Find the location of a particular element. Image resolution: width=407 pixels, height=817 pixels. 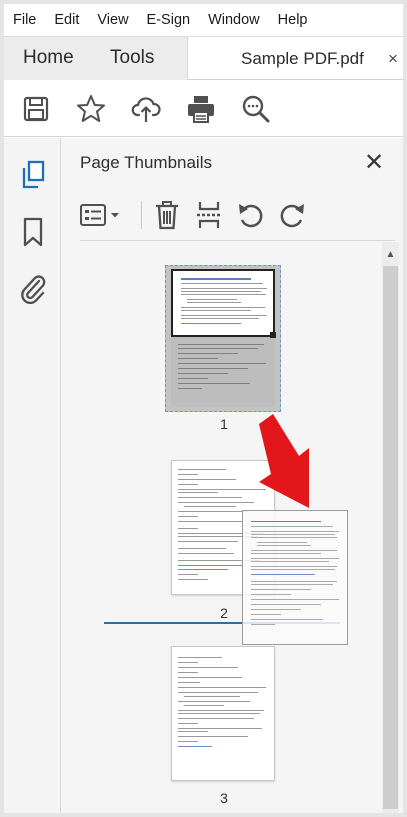

dragged-page-ghost is located at coordinates (295, 577).